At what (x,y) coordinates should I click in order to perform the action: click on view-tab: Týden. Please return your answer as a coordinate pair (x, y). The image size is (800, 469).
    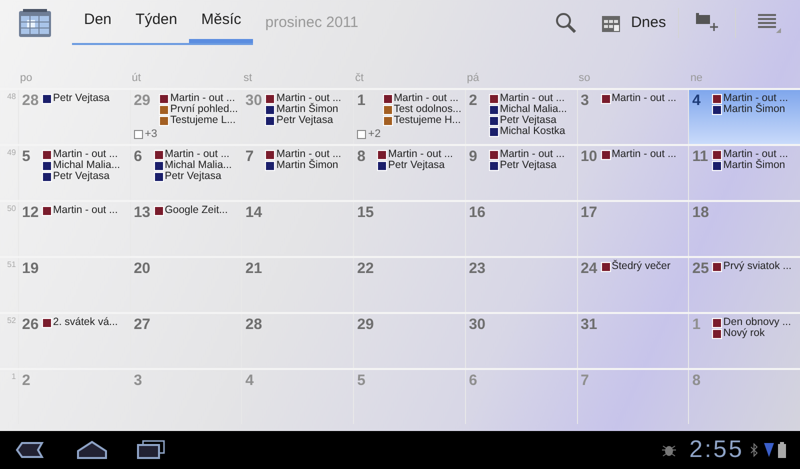
    Looking at the image, I should click on (157, 22).